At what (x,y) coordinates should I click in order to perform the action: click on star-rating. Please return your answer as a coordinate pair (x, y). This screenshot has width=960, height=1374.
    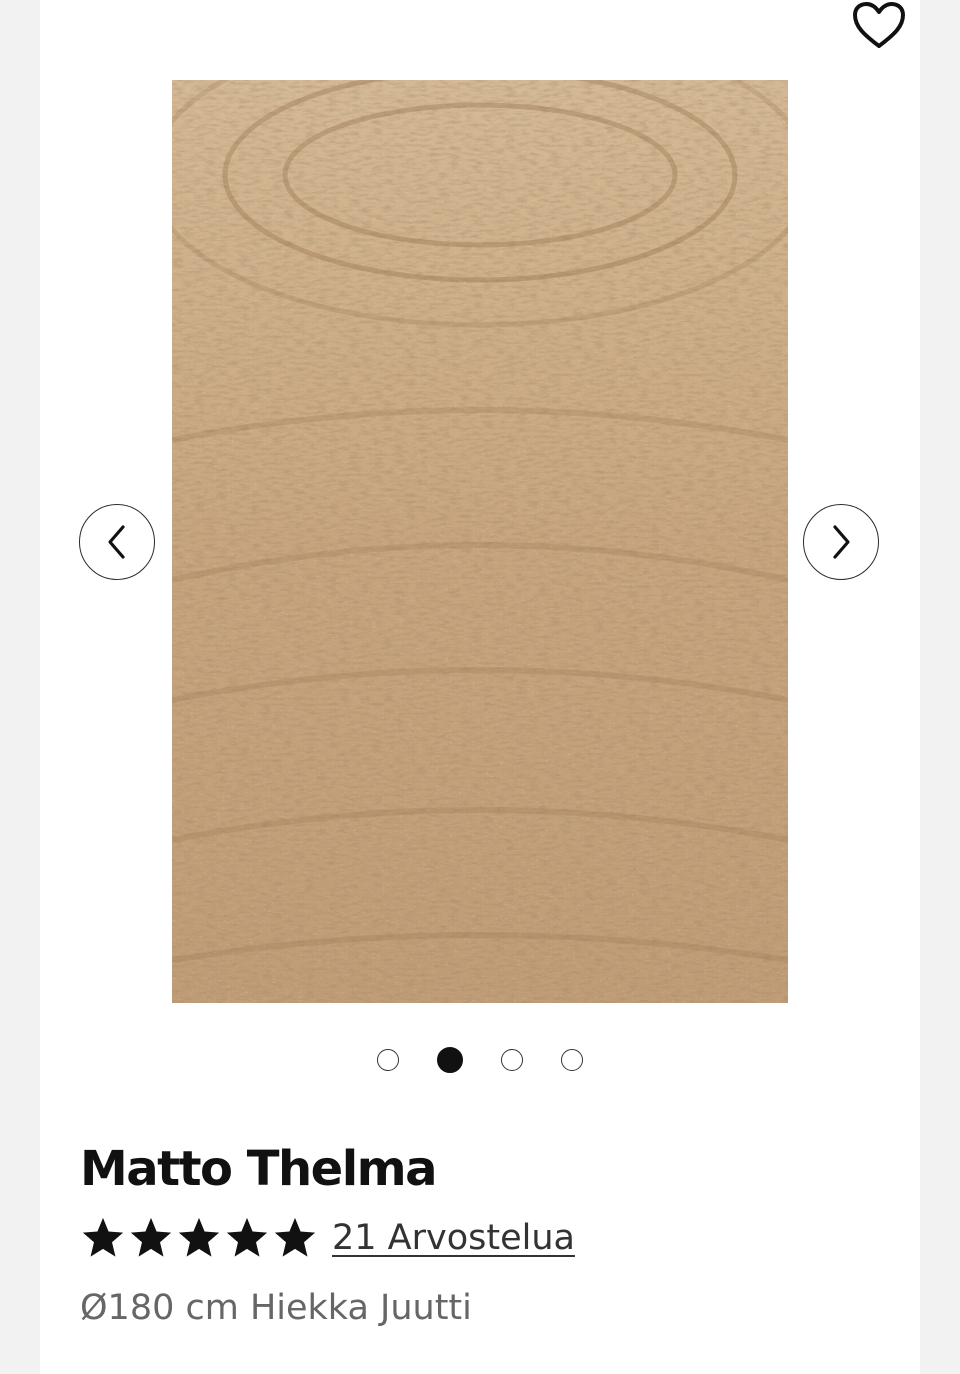
    Looking at the image, I should click on (199, 1238).